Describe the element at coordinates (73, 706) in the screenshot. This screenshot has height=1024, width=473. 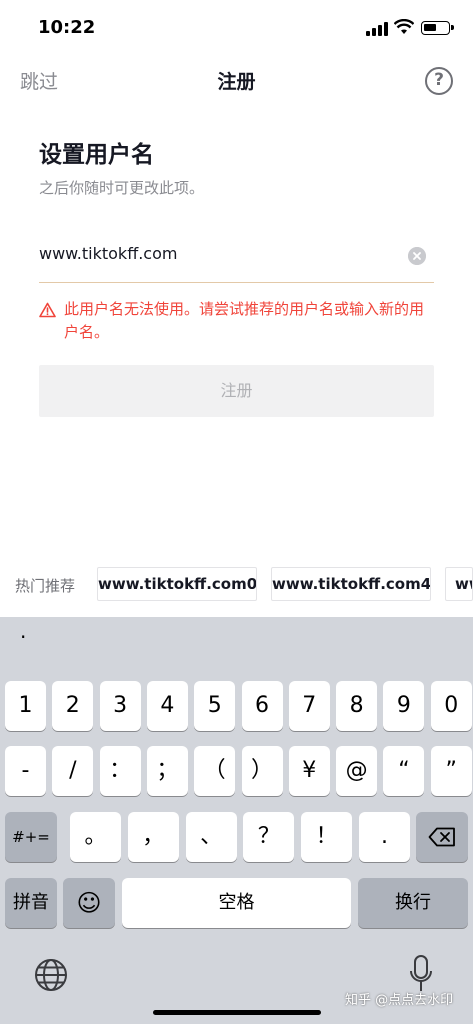
I see `keyboard-key: 2` at that location.